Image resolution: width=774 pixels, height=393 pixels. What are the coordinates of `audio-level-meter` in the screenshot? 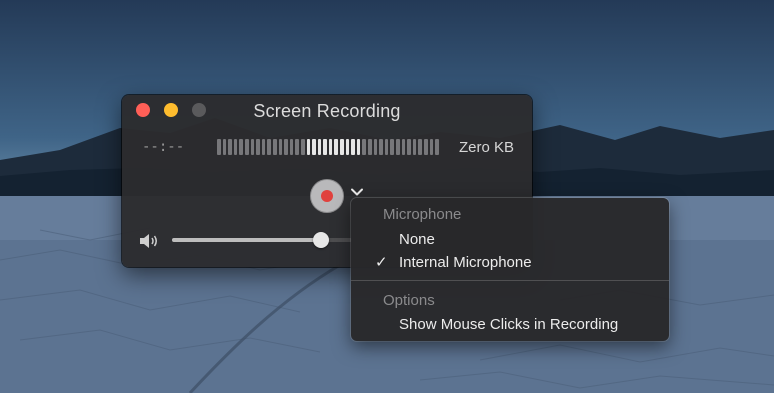 It's located at (328, 147).